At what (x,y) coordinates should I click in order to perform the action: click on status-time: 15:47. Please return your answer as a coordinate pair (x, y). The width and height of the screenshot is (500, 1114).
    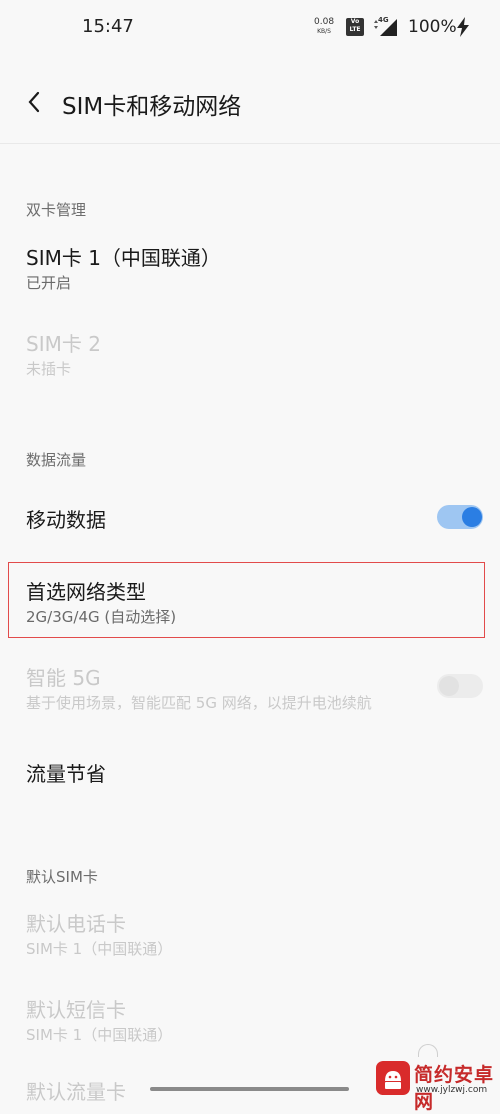
    Looking at the image, I should click on (108, 26).